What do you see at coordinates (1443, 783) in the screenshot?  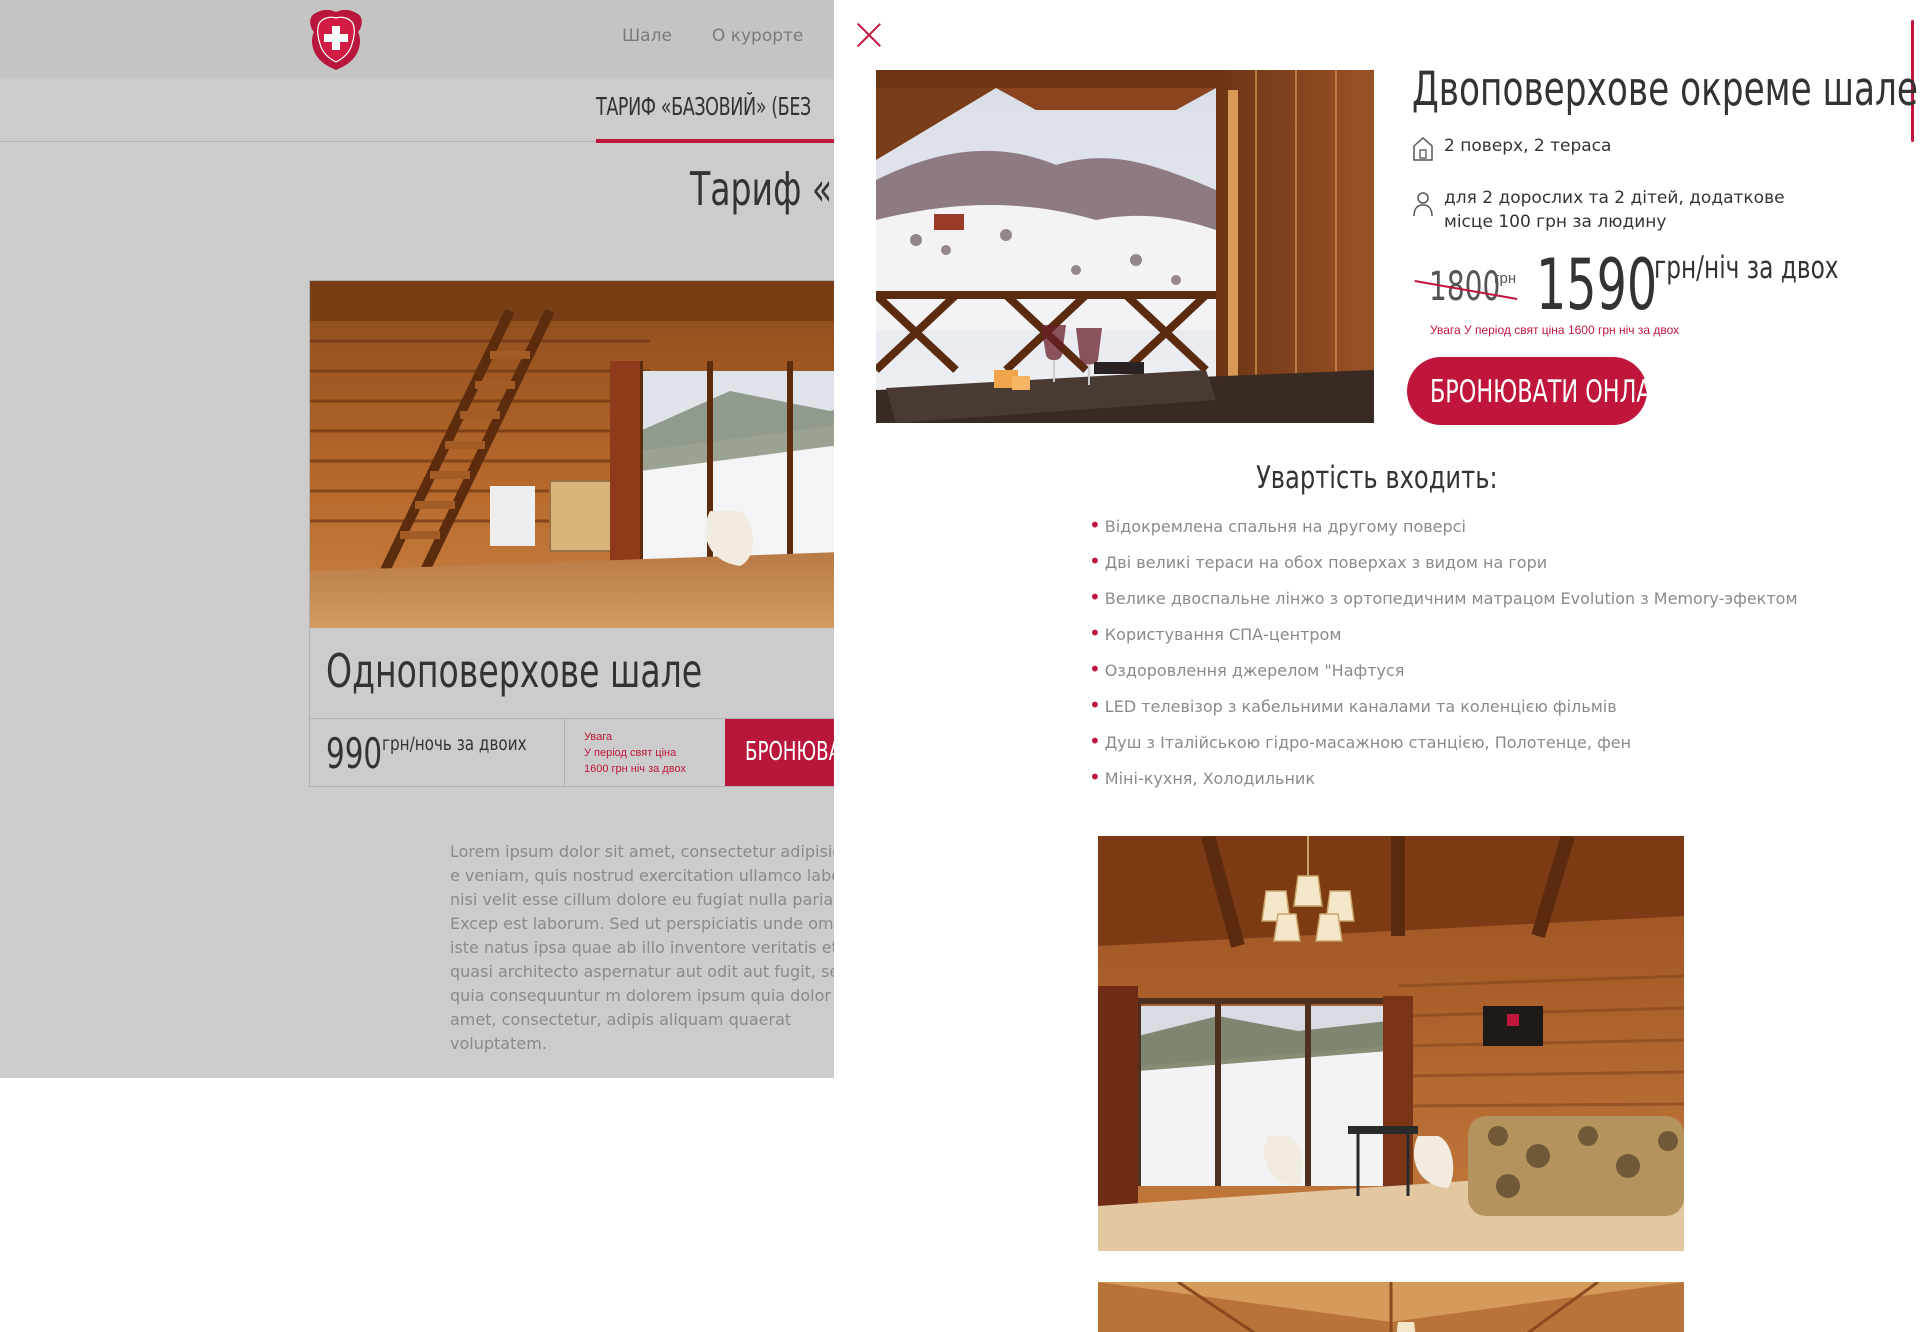 I see `list-item: Міні-кухня, Холодильник` at bounding box center [1443, 783].